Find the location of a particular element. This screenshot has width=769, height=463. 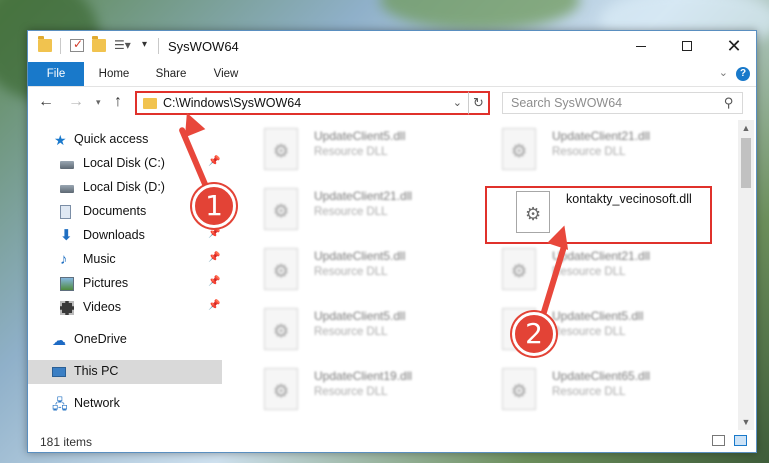

scroll-down-icon: ▼ is located at coordinates (746, 422).